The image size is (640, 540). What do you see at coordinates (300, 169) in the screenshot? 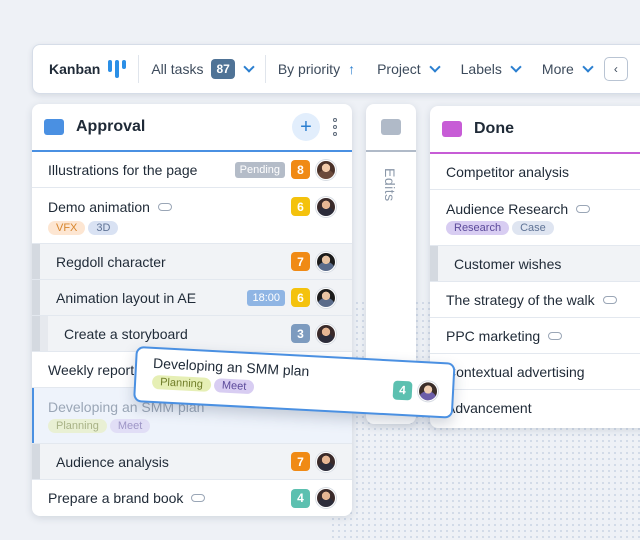
I see `priority-badge: 8` at bounding box center [300, 169].